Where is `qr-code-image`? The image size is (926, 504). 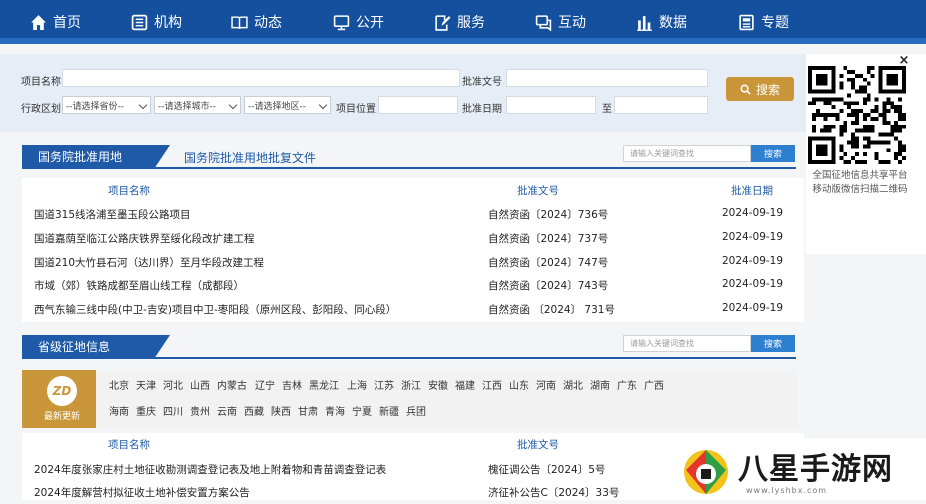
qr-code-image is located at coordinates (857, 115).